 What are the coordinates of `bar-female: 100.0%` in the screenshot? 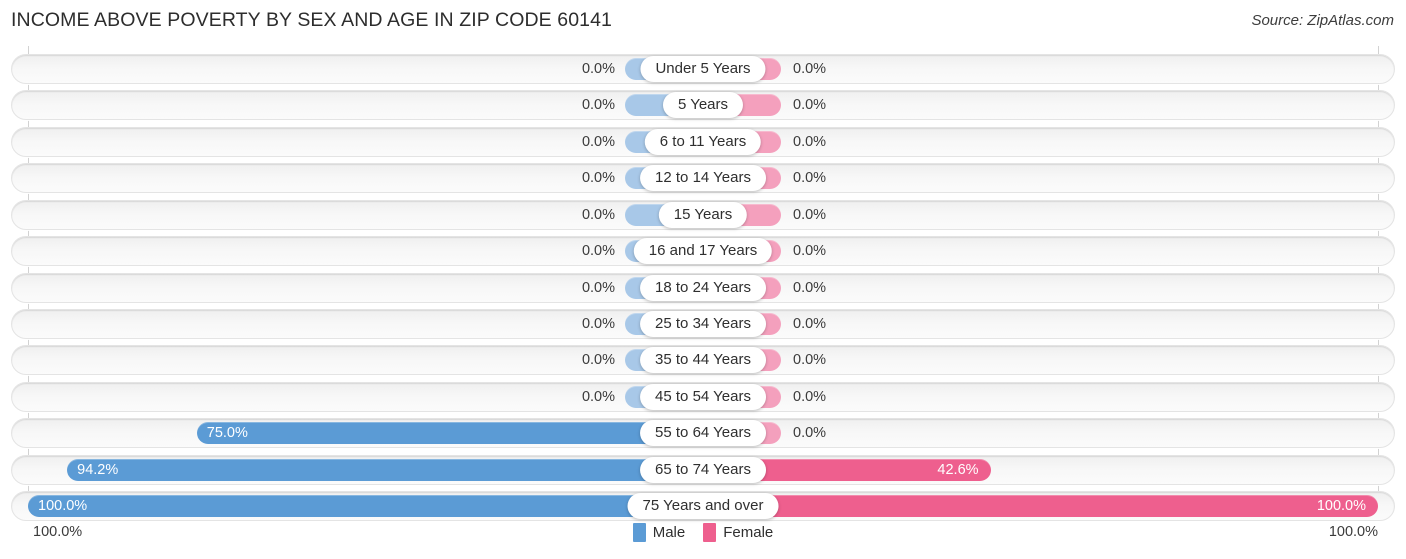 It's located at (1040, 506).